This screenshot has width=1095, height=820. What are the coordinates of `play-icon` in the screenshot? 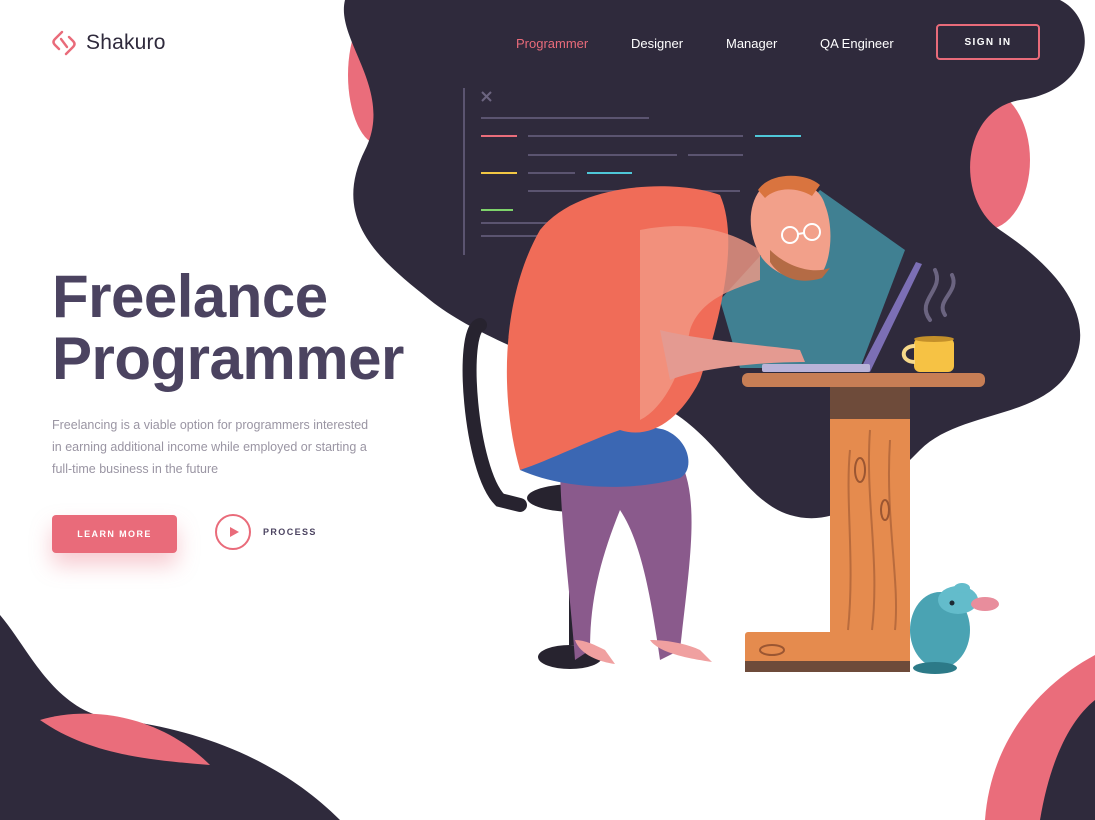 It's located at (233, 532).